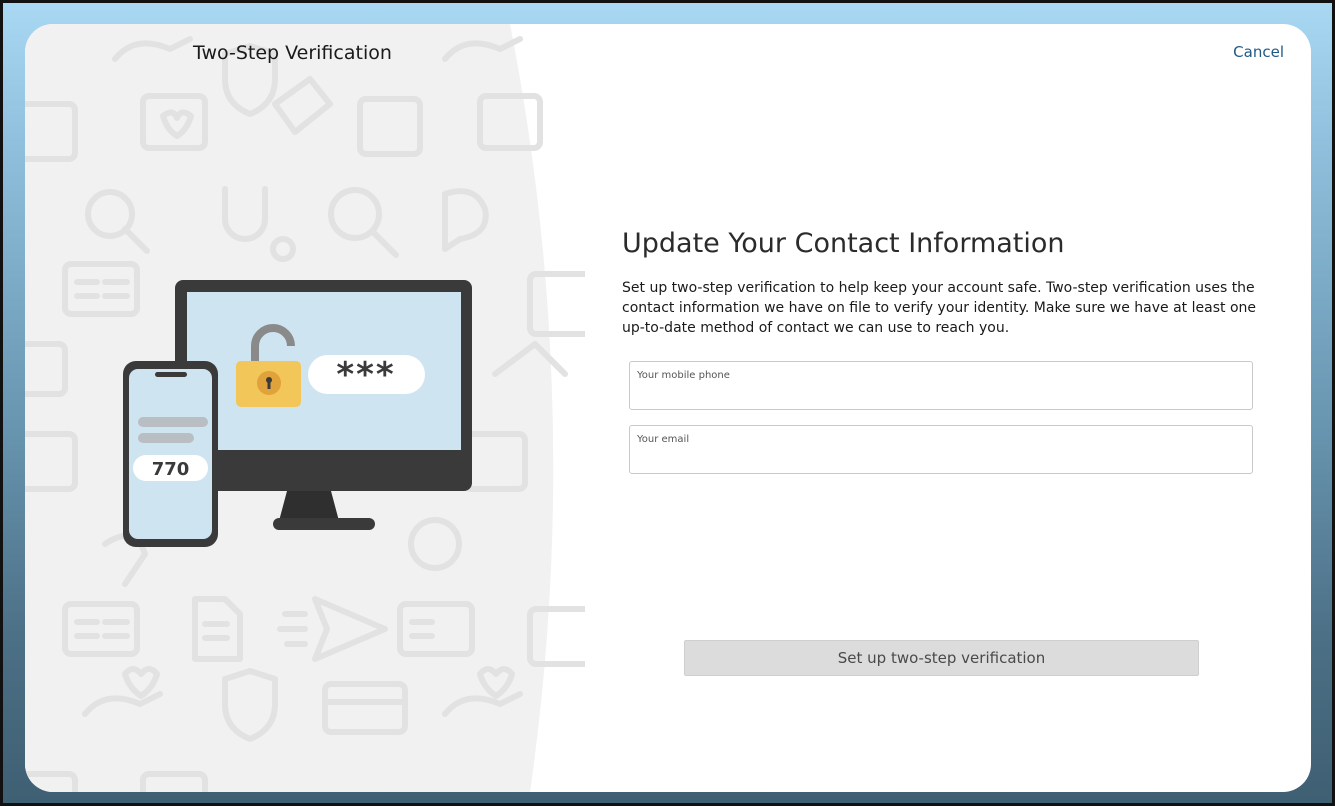 The width and height of the screenshot is (1335, 806). I want to click on email-input, so click(939, 460).